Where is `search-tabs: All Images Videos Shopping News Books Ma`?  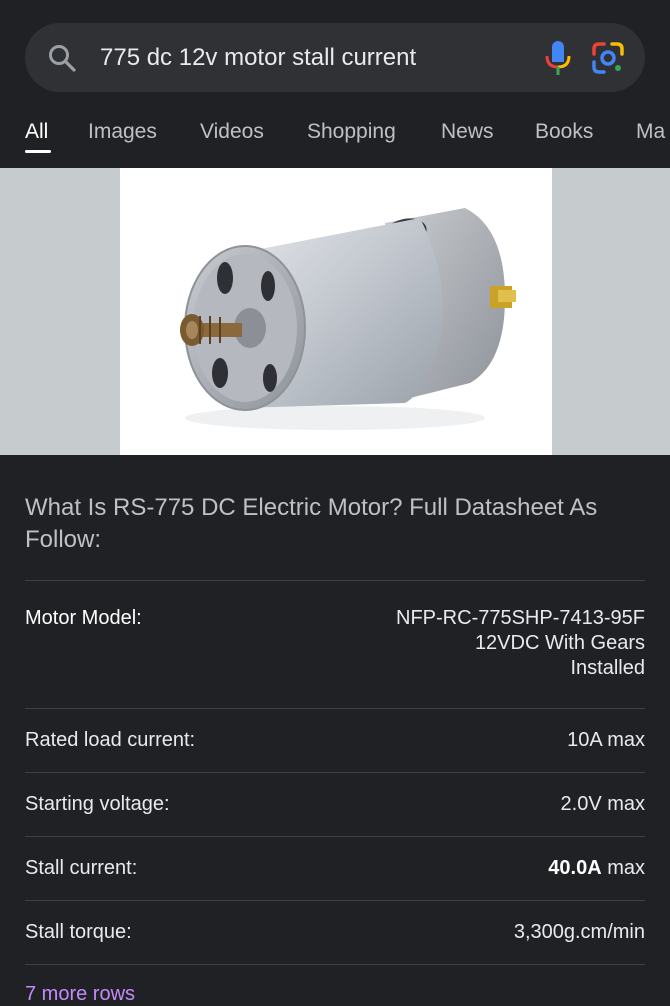
search-tabs: All Images Videos Shopping News Books Ma is located at coordinates (335, 138).